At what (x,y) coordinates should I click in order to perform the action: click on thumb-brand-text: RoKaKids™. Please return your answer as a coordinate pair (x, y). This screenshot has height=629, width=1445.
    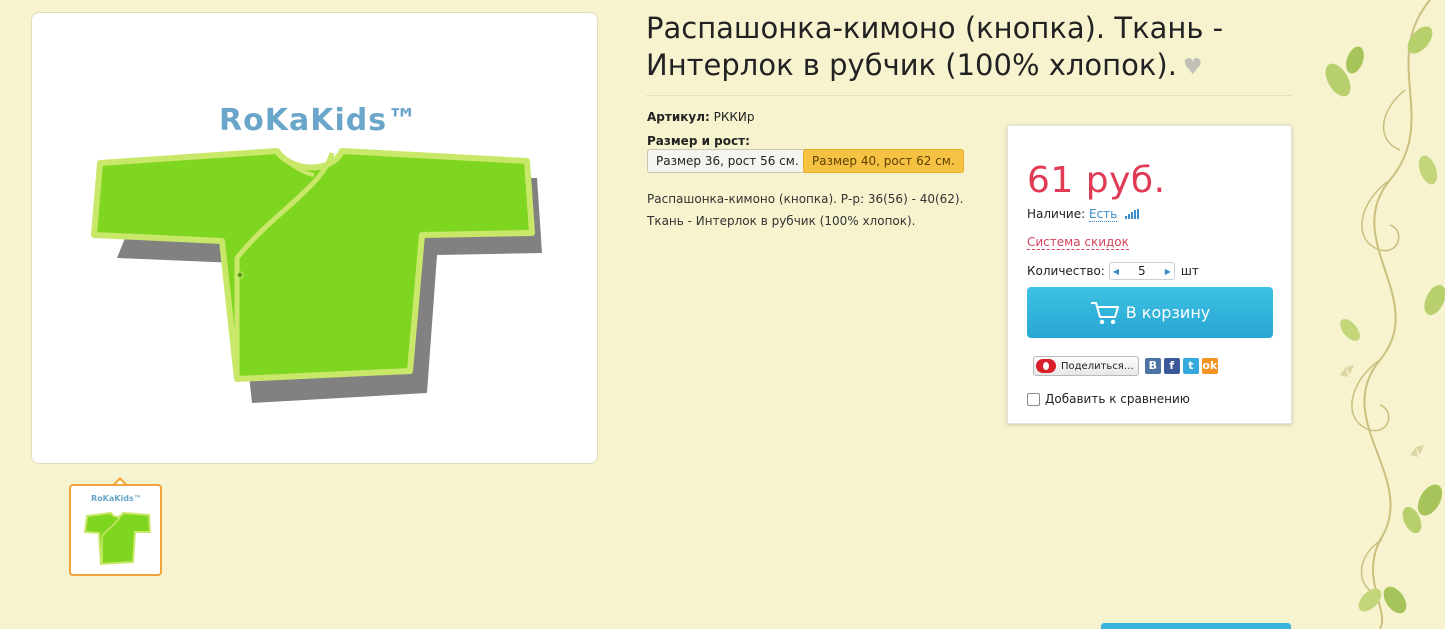
    Looking at the image, I should click on (116, 498).